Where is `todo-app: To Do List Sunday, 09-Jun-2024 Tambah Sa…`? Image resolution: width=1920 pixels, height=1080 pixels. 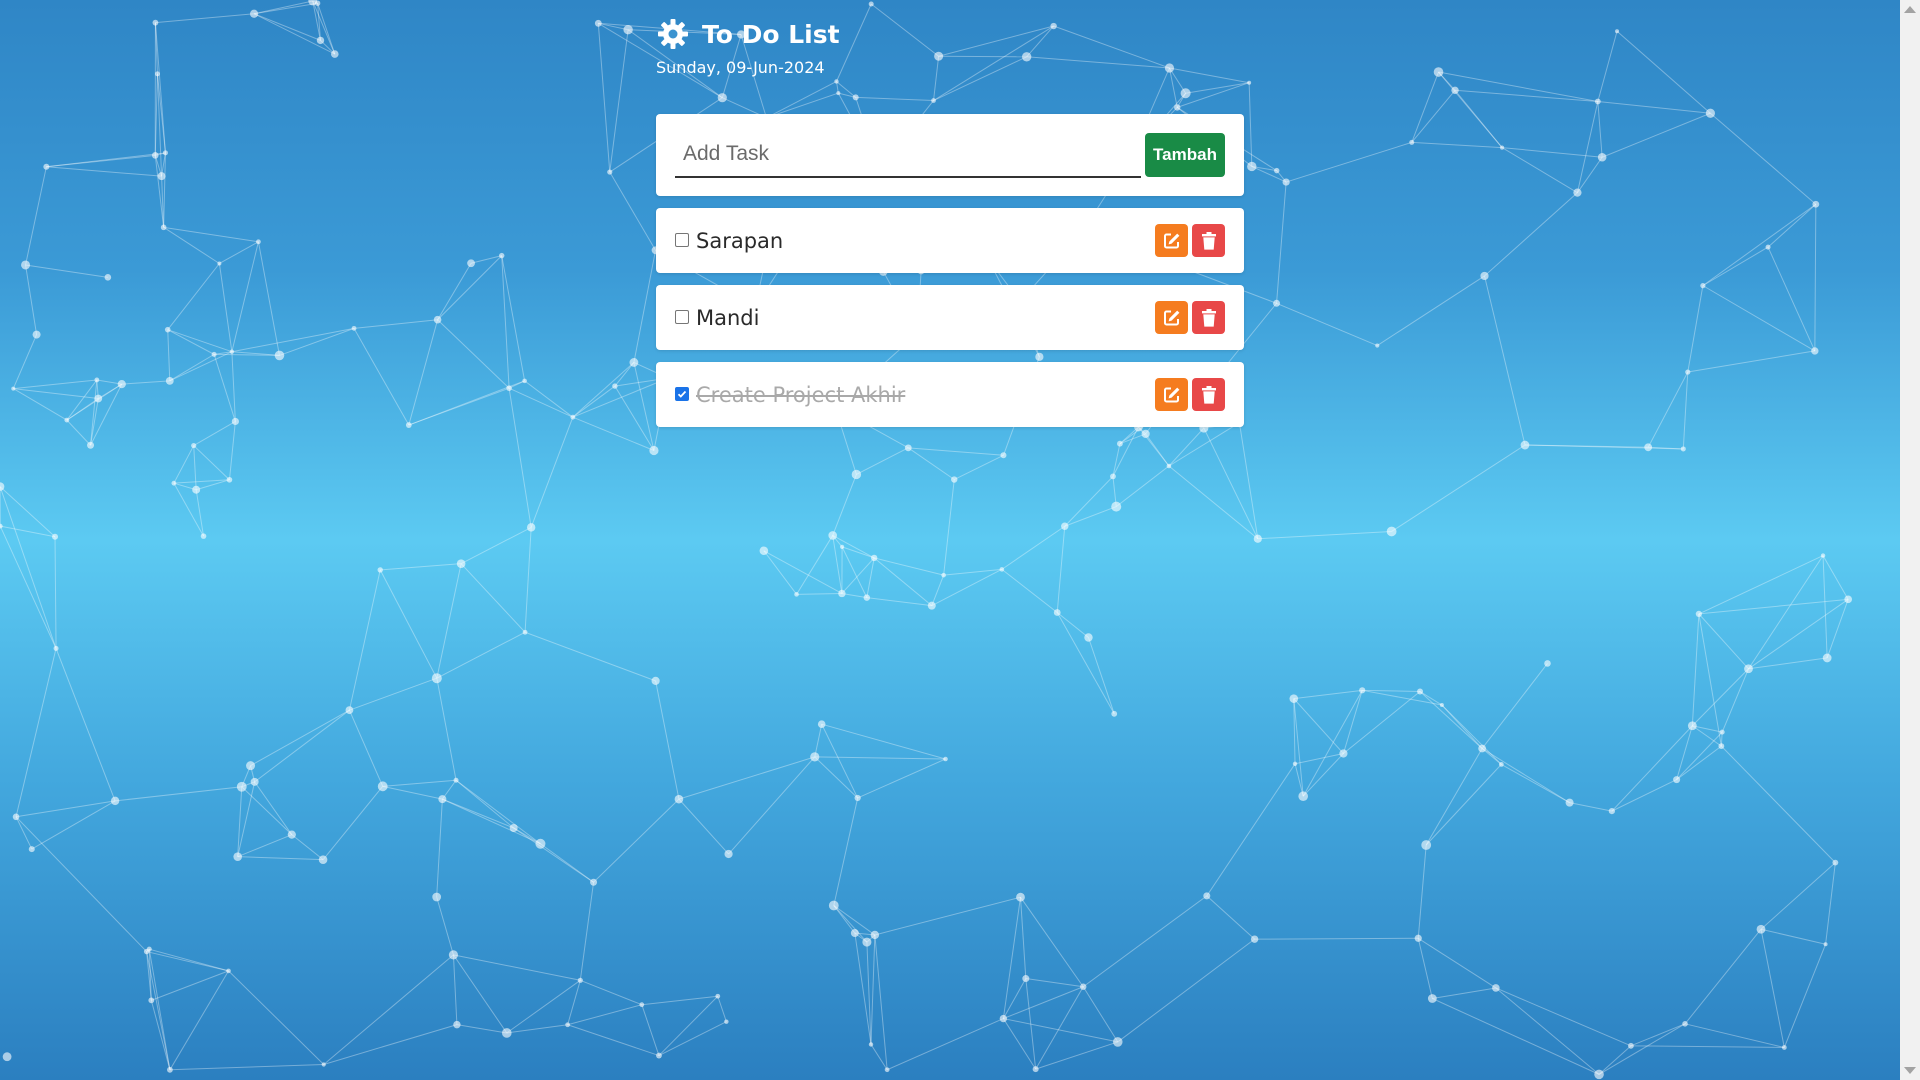
todo-app: To Do List Sunday, 09-Jun-2024 Tambah Sa… is located at coordinates (950, 220).